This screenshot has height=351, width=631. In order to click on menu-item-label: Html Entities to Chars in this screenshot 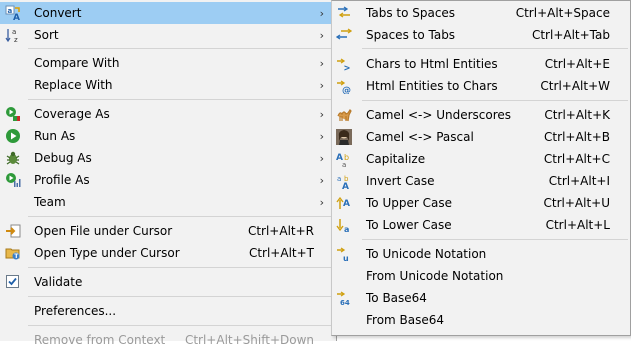, I will do `click(432, 86)`.